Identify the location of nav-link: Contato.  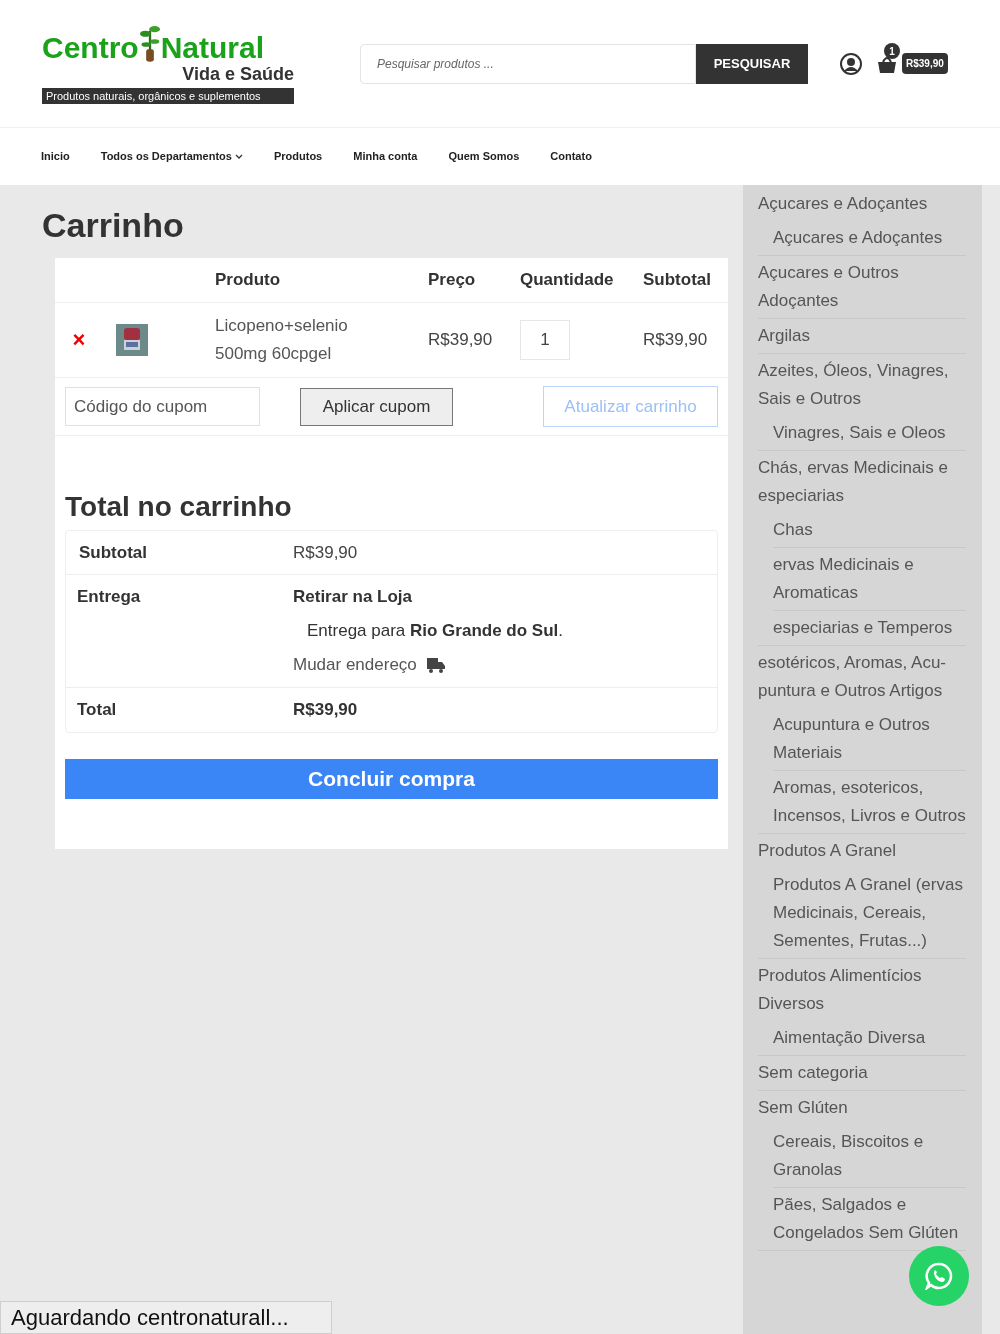
(571, 156).